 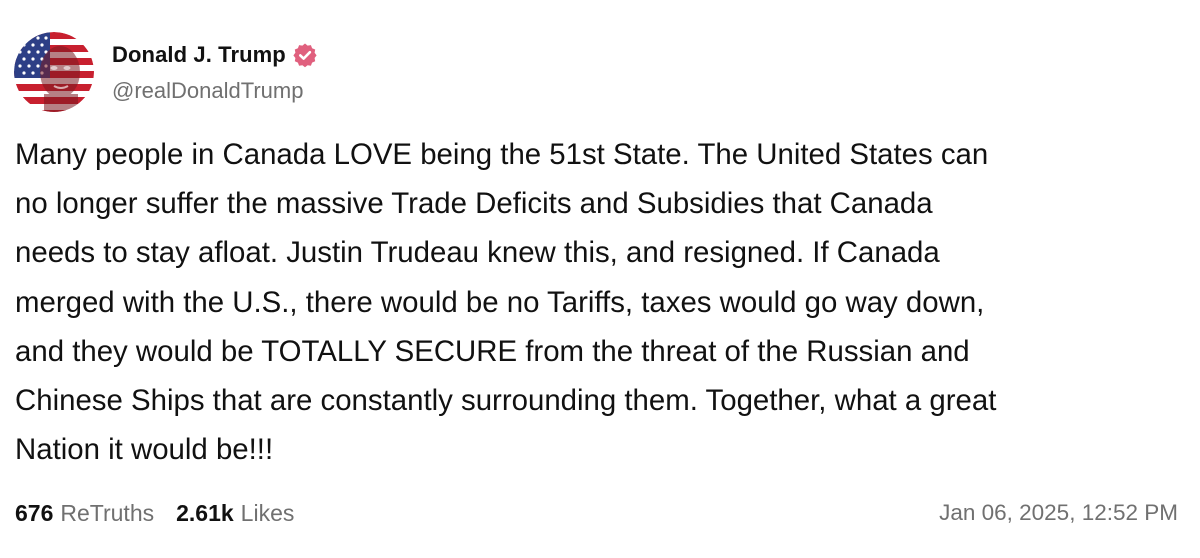 I want to click on likes-count: 2.61k, so click(x=205, y=512).